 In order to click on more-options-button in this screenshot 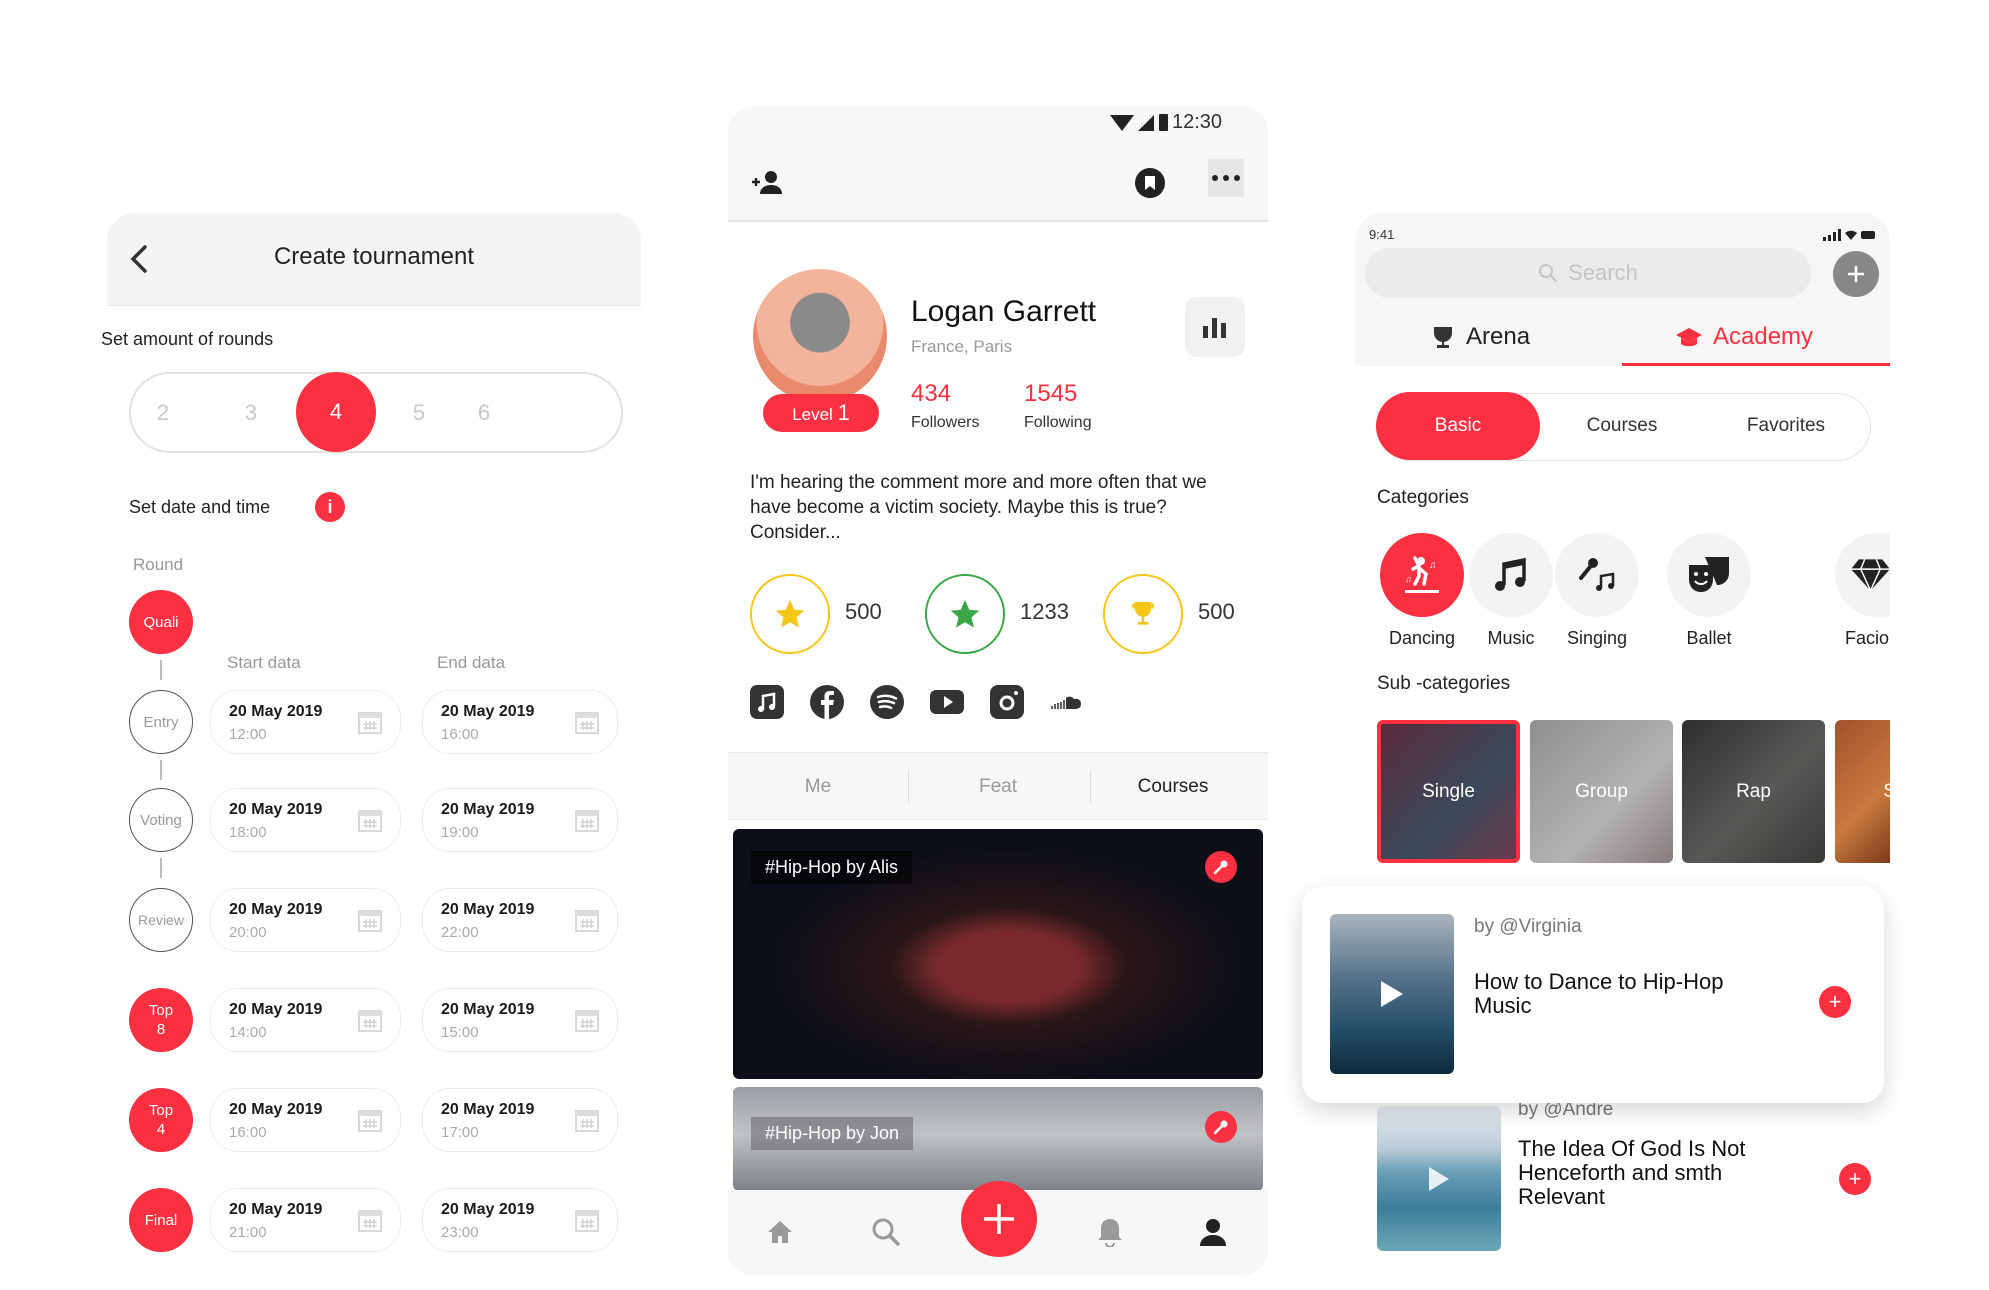, I will do `click(1226, 178)`.